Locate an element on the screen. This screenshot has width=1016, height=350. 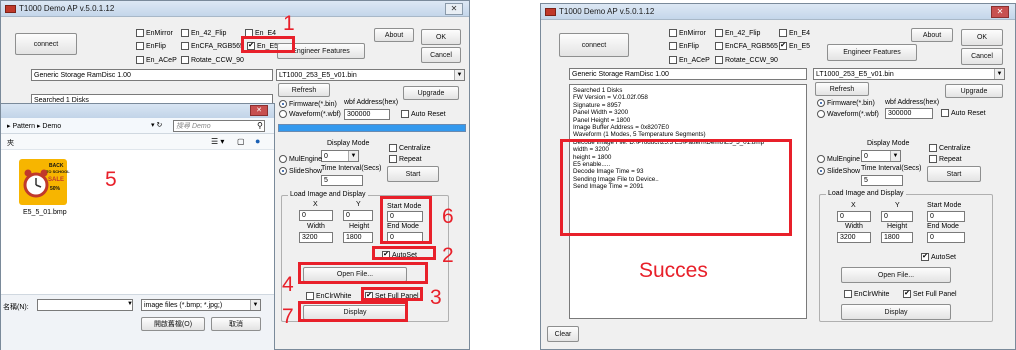
display-button: Display is located at coordinates (896, 312).